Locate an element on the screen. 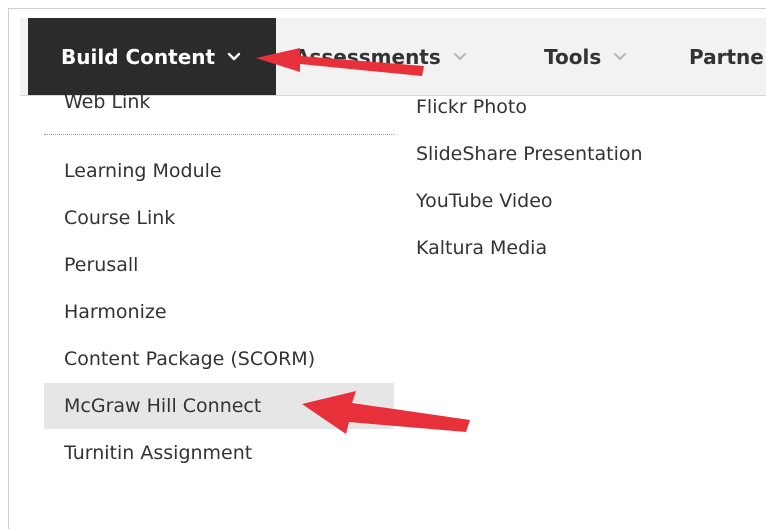  menu-item-slideshare-presentation: SlideShare Presentation is located at coordinates (526, 154).